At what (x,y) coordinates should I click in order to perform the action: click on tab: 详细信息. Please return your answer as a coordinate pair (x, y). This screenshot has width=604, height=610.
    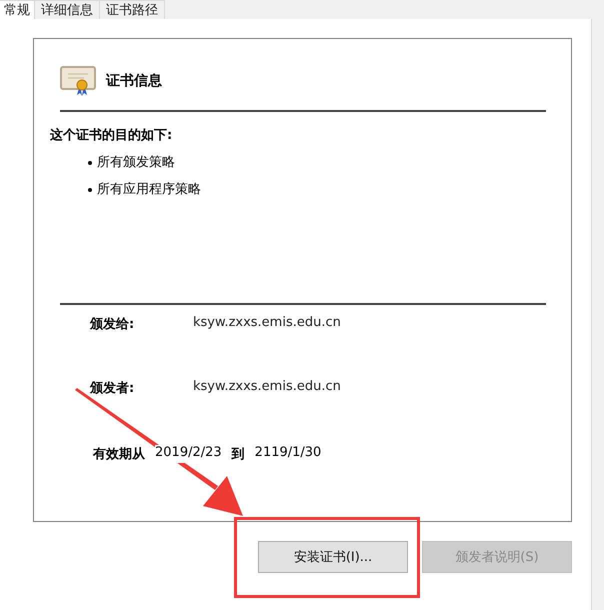
    Looking at the image, I should click on (67, 9).